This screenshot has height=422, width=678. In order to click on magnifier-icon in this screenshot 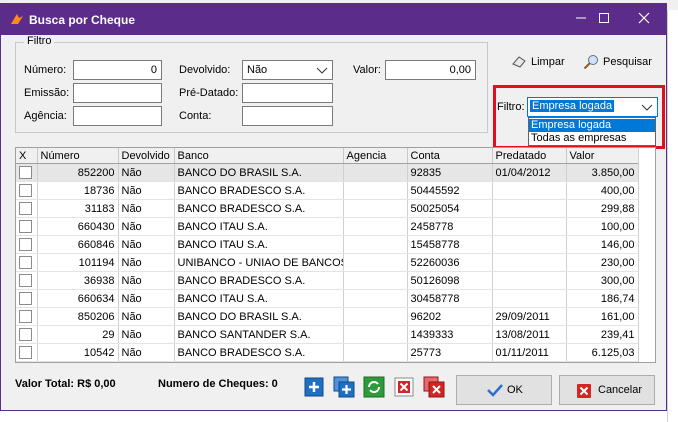, I will do `click(590, 62)`.